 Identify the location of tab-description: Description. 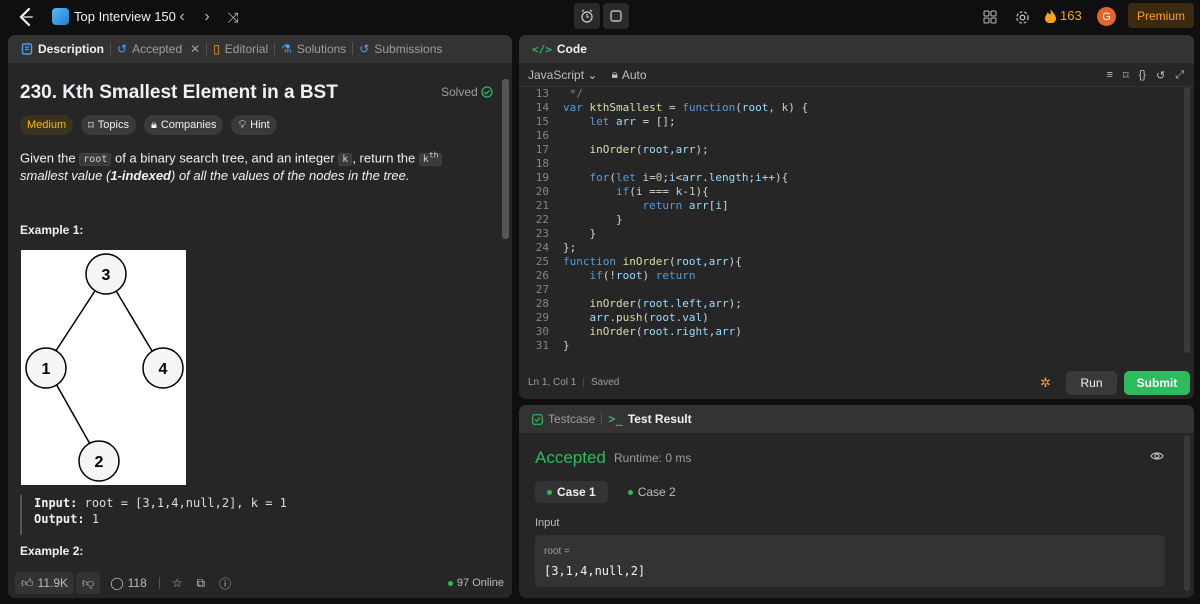
(62, 49).